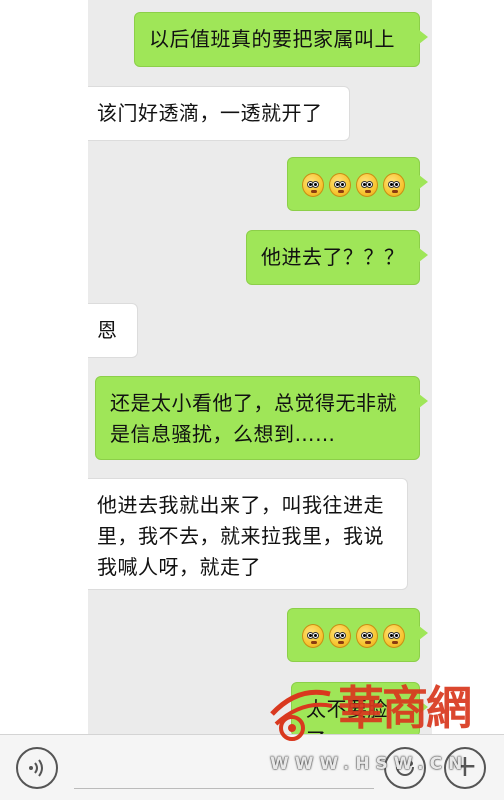 The height and width of the screenshot is (800, 504). Describe the element at coordinates (272, 39) in the screenshot. I see `message-text: 以后值班真的要把家属叫上` at that location.